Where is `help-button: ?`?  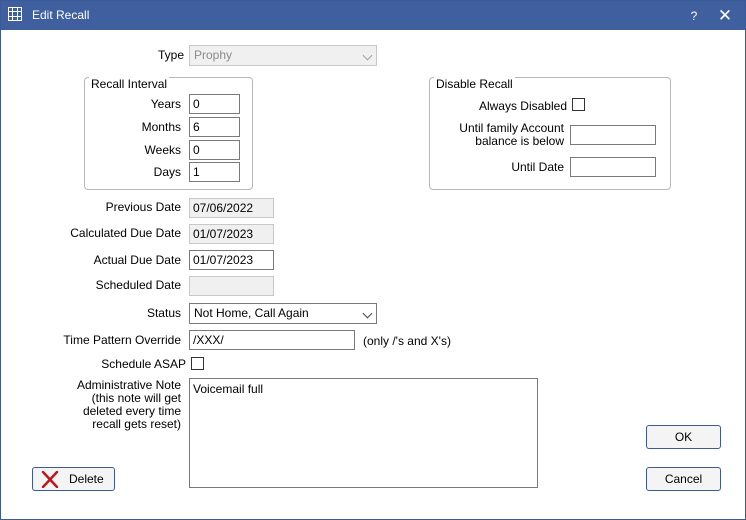 help-button: ? is located at coordinates (694, 16).